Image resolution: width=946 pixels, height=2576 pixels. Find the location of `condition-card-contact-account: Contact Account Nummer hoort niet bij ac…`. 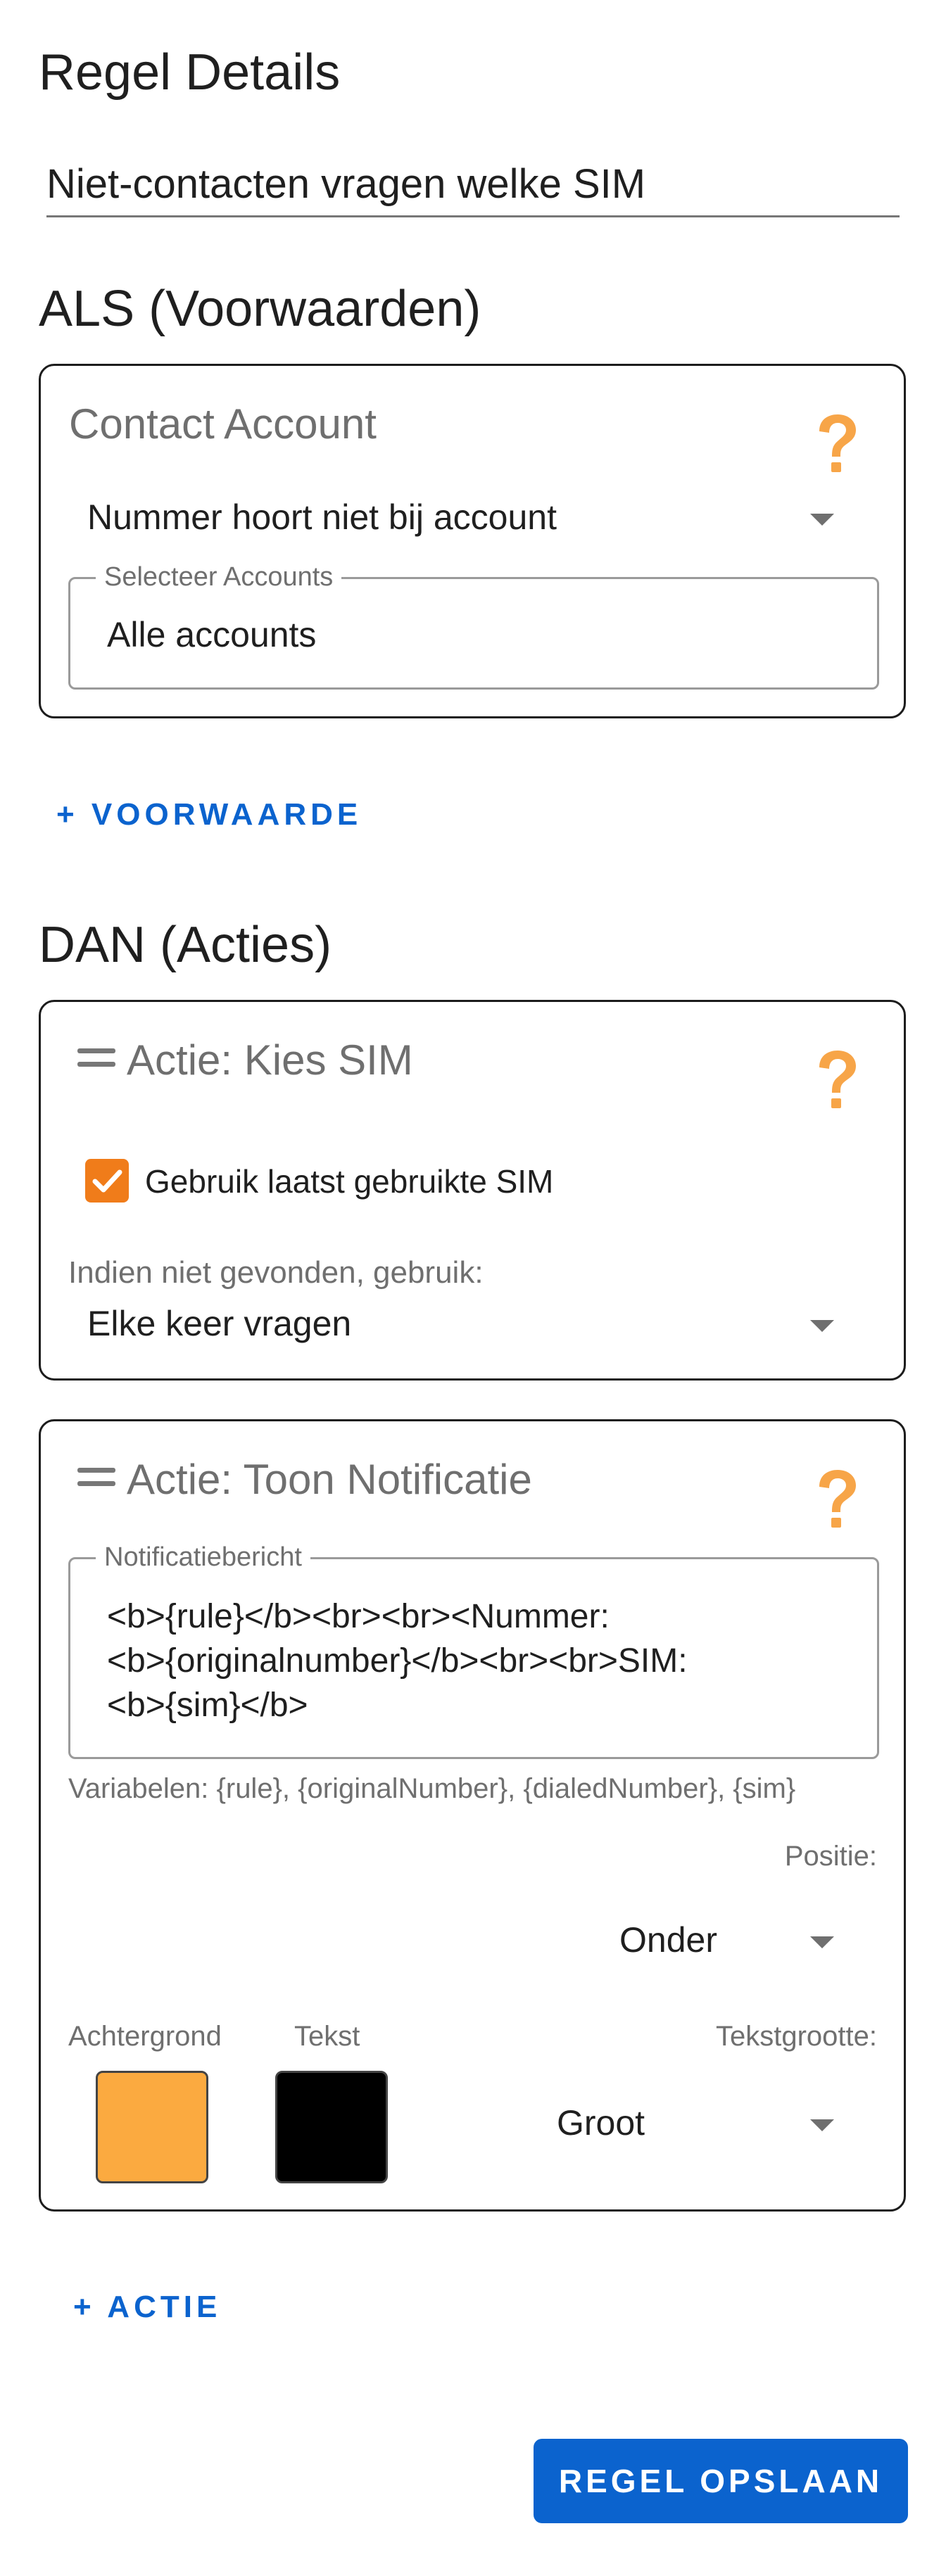

condition-card-contact-account: Contact Account Nummer hoort niet bij ac… is located at coordinates (473, 541).